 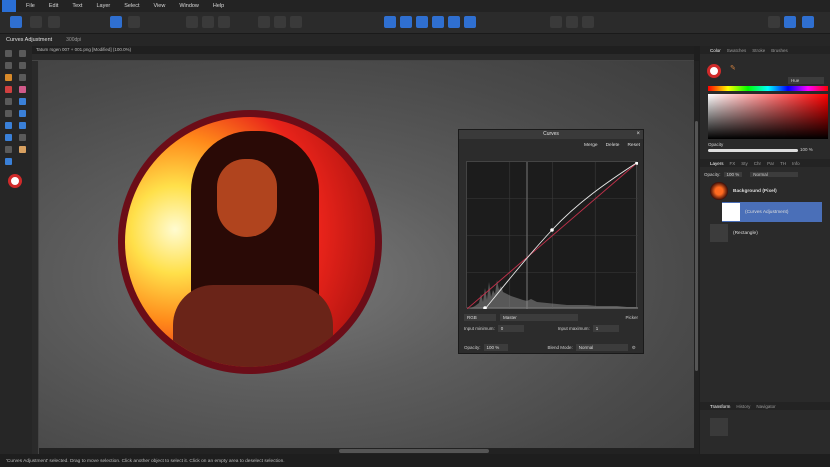 I want to click on shape-tool-icon, so click(x=22, y=125).